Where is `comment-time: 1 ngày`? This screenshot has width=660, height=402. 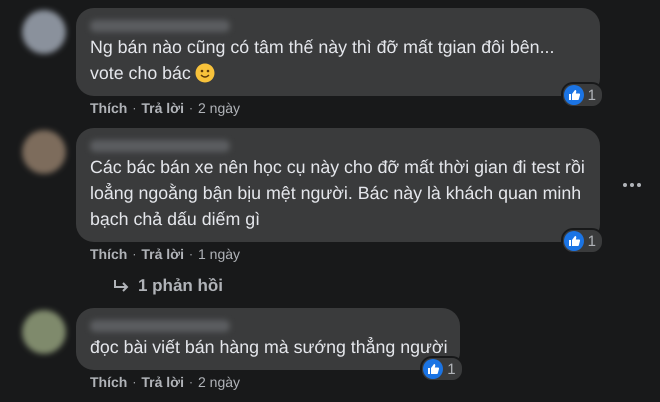
comment-time: 1 ngày is located at coordinates (219, 254).